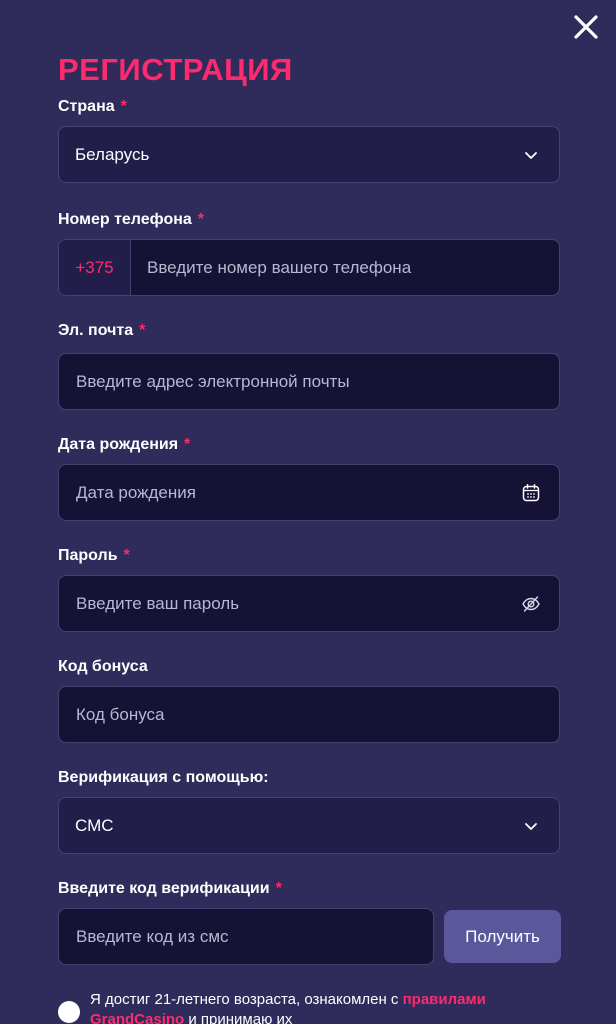 The width and height of the screenshot is (616, 1024). I want to click on email-label: Эл. почта *, so click(102, 330).